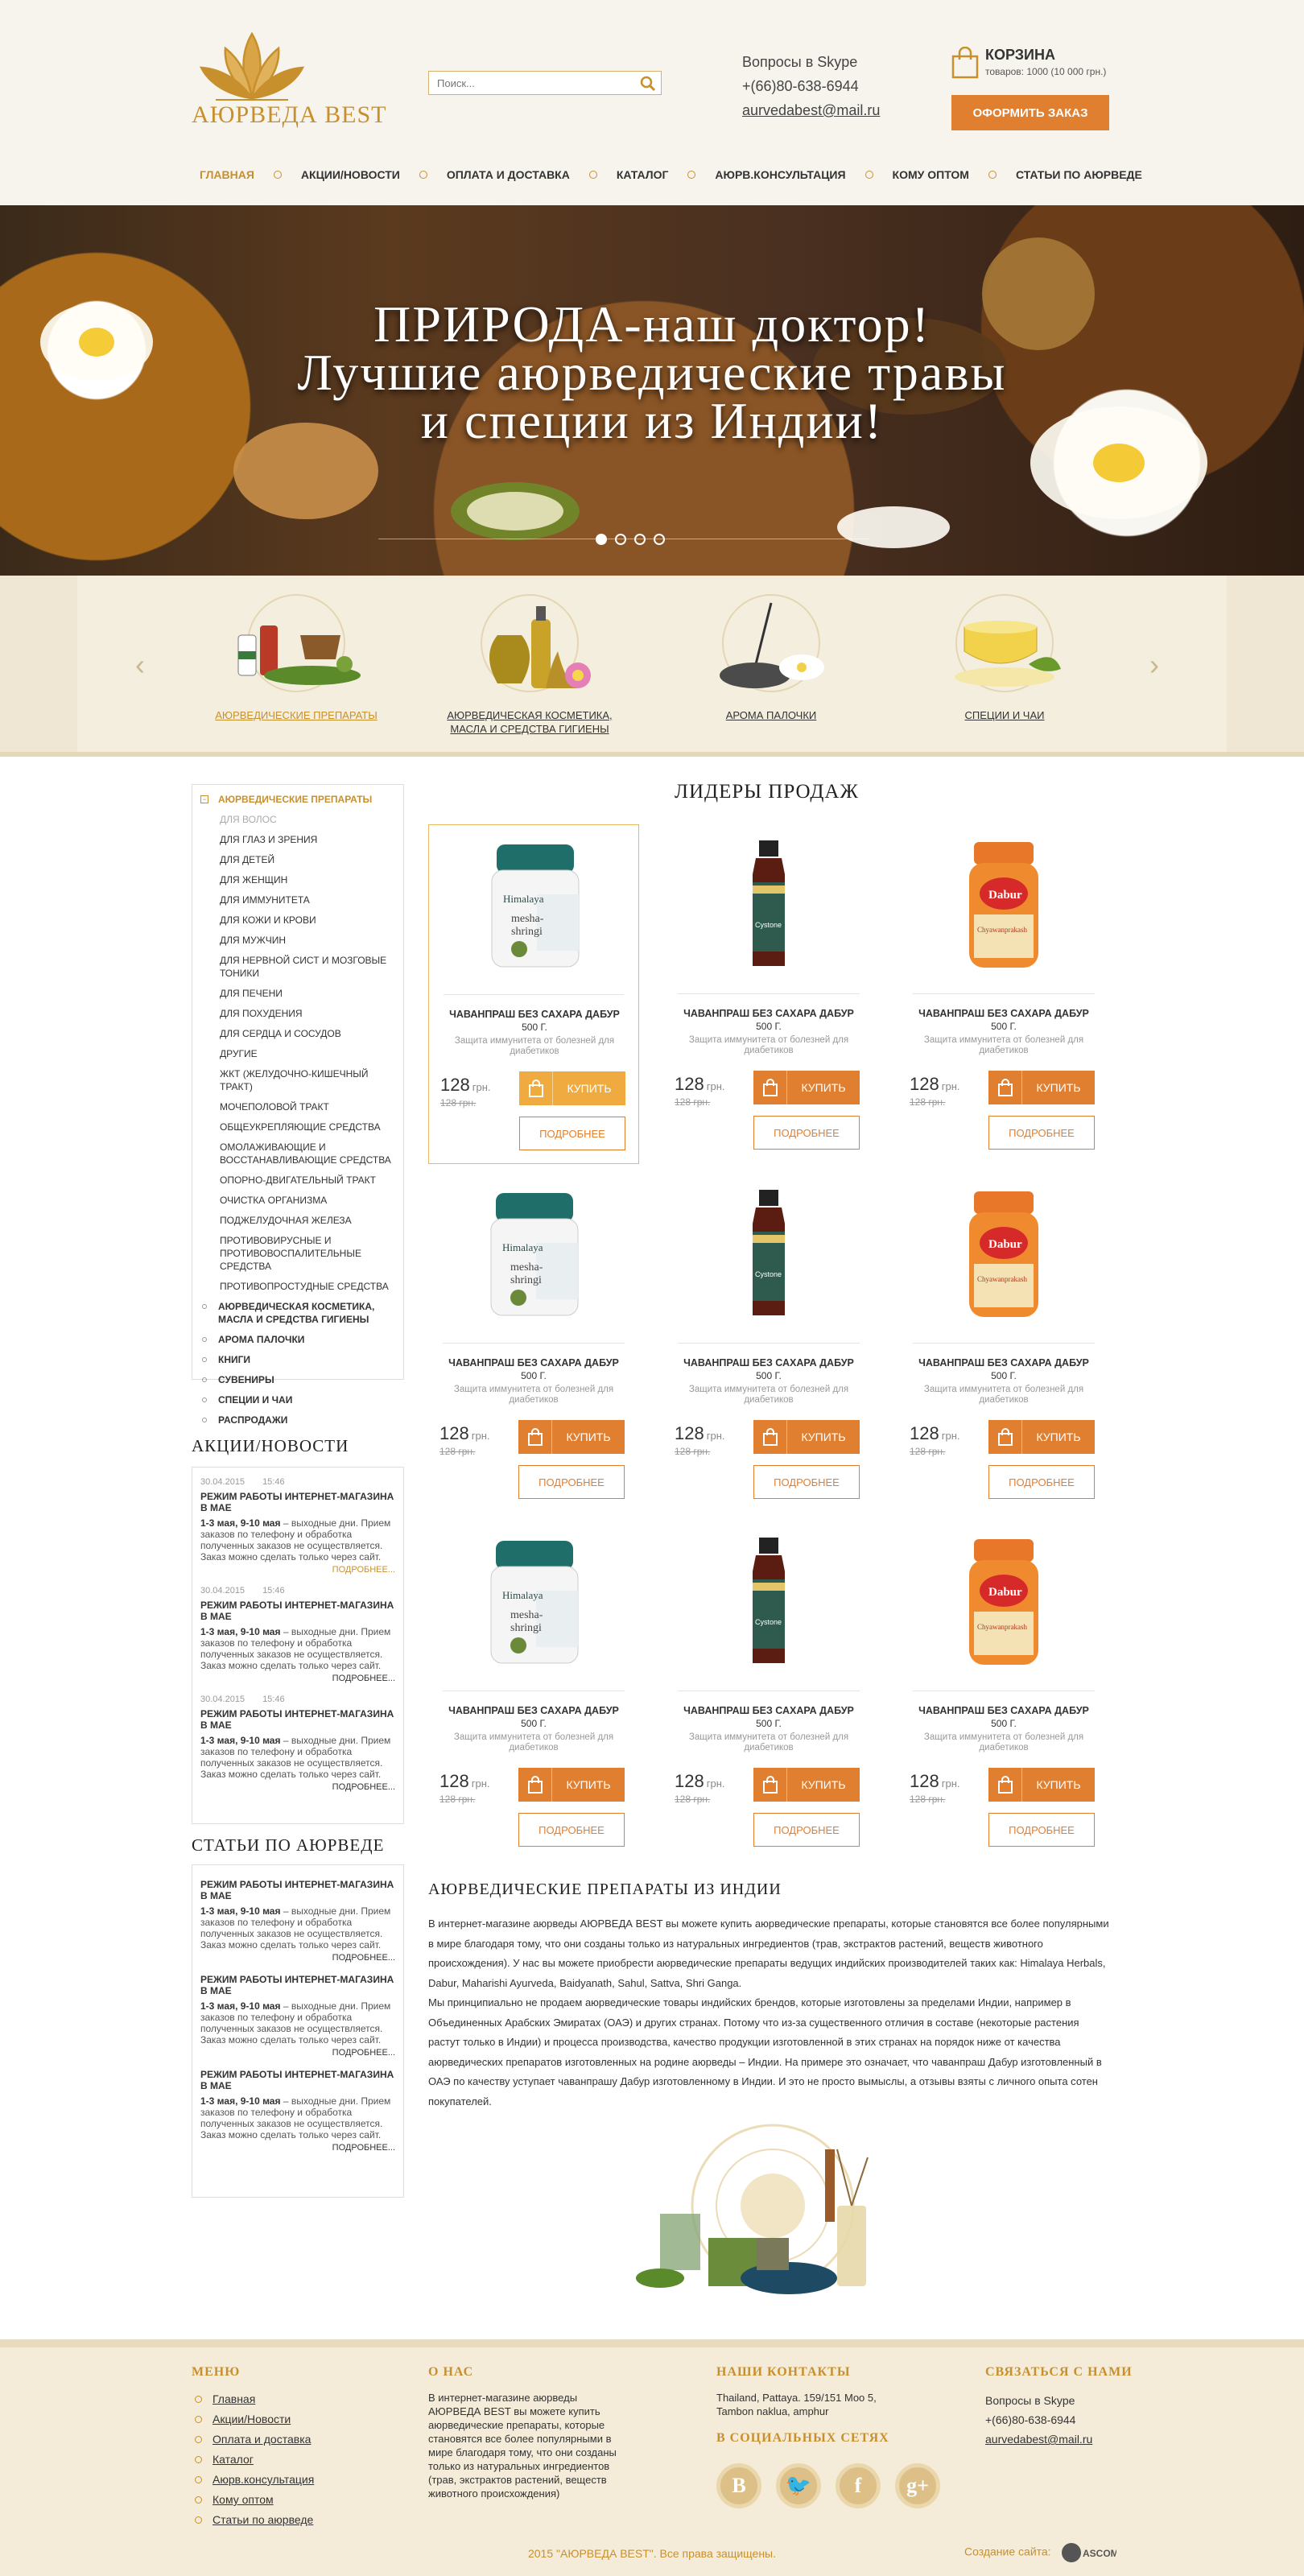 Image resolution: width=1304 pixels, height=2576 pixels. What do you see at coordinates (648, 84) in the screenshot?
I see `search-icon` at bounding box center [648, 84].